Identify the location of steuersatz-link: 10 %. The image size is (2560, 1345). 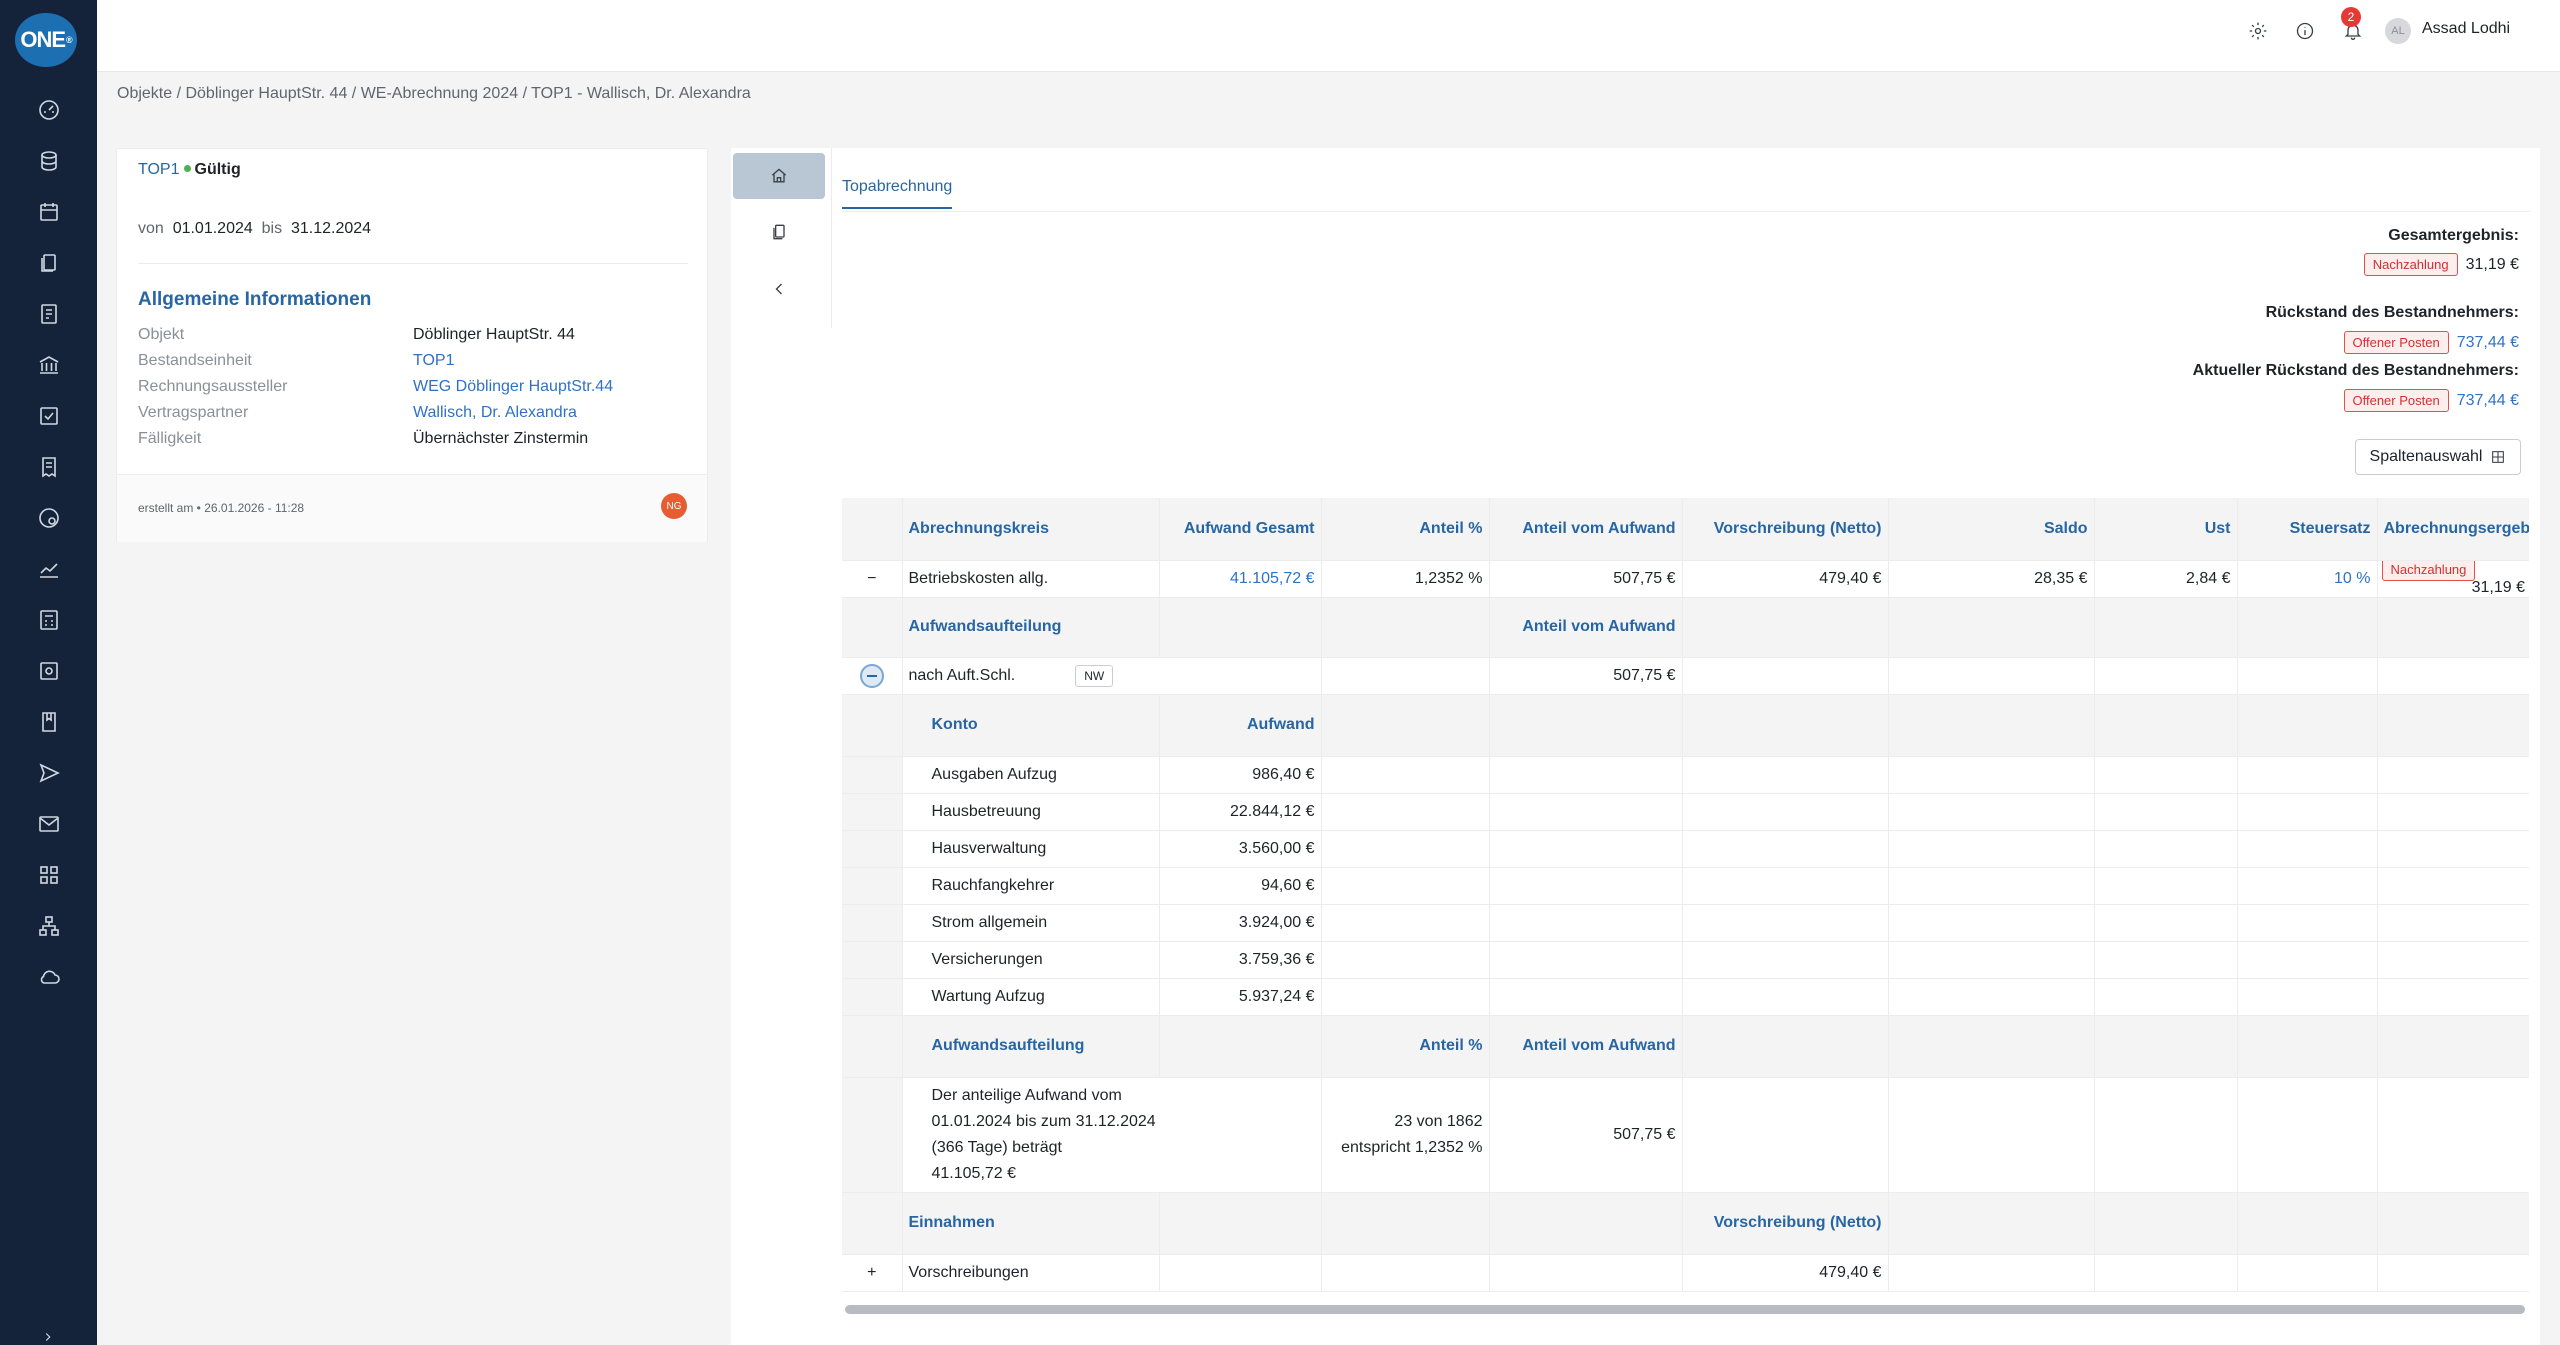
(2306, 579).